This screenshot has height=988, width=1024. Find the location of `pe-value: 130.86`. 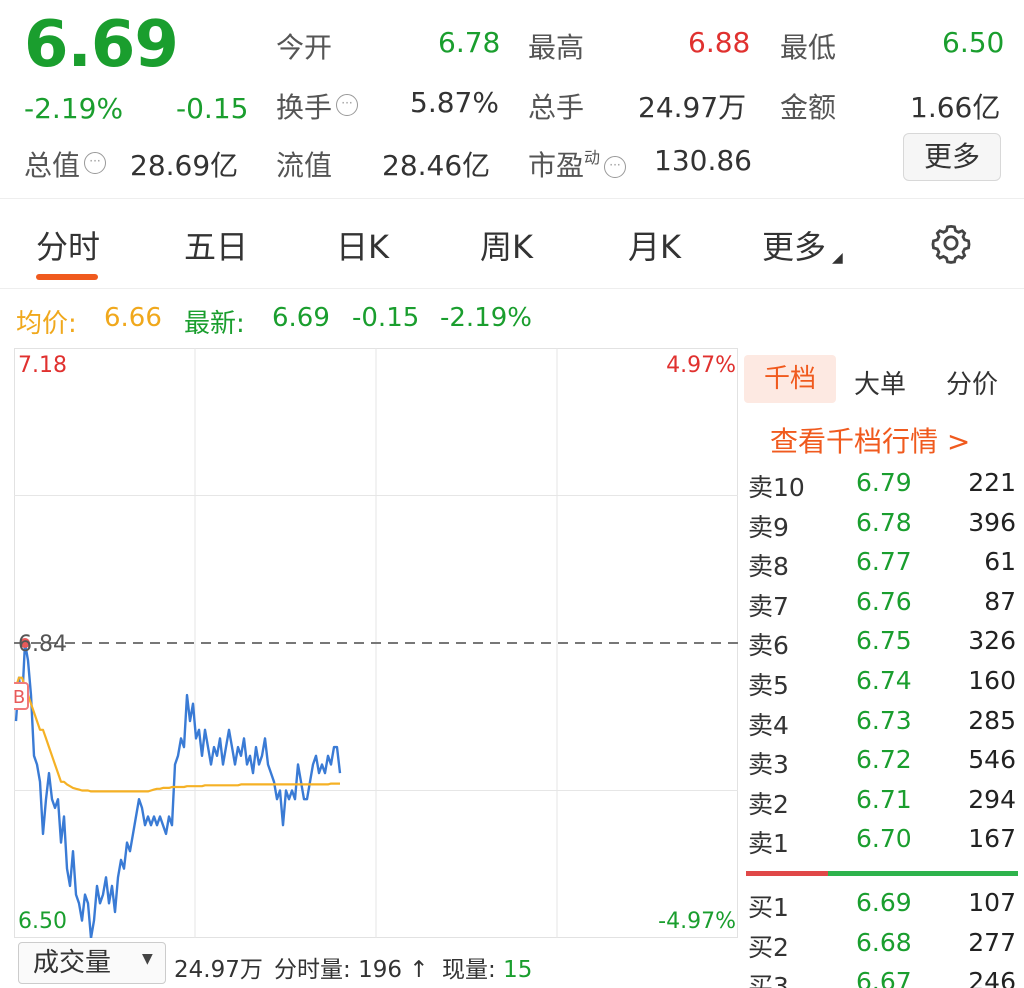

pe-value: 130.86 is located at coordinates (703, 160).